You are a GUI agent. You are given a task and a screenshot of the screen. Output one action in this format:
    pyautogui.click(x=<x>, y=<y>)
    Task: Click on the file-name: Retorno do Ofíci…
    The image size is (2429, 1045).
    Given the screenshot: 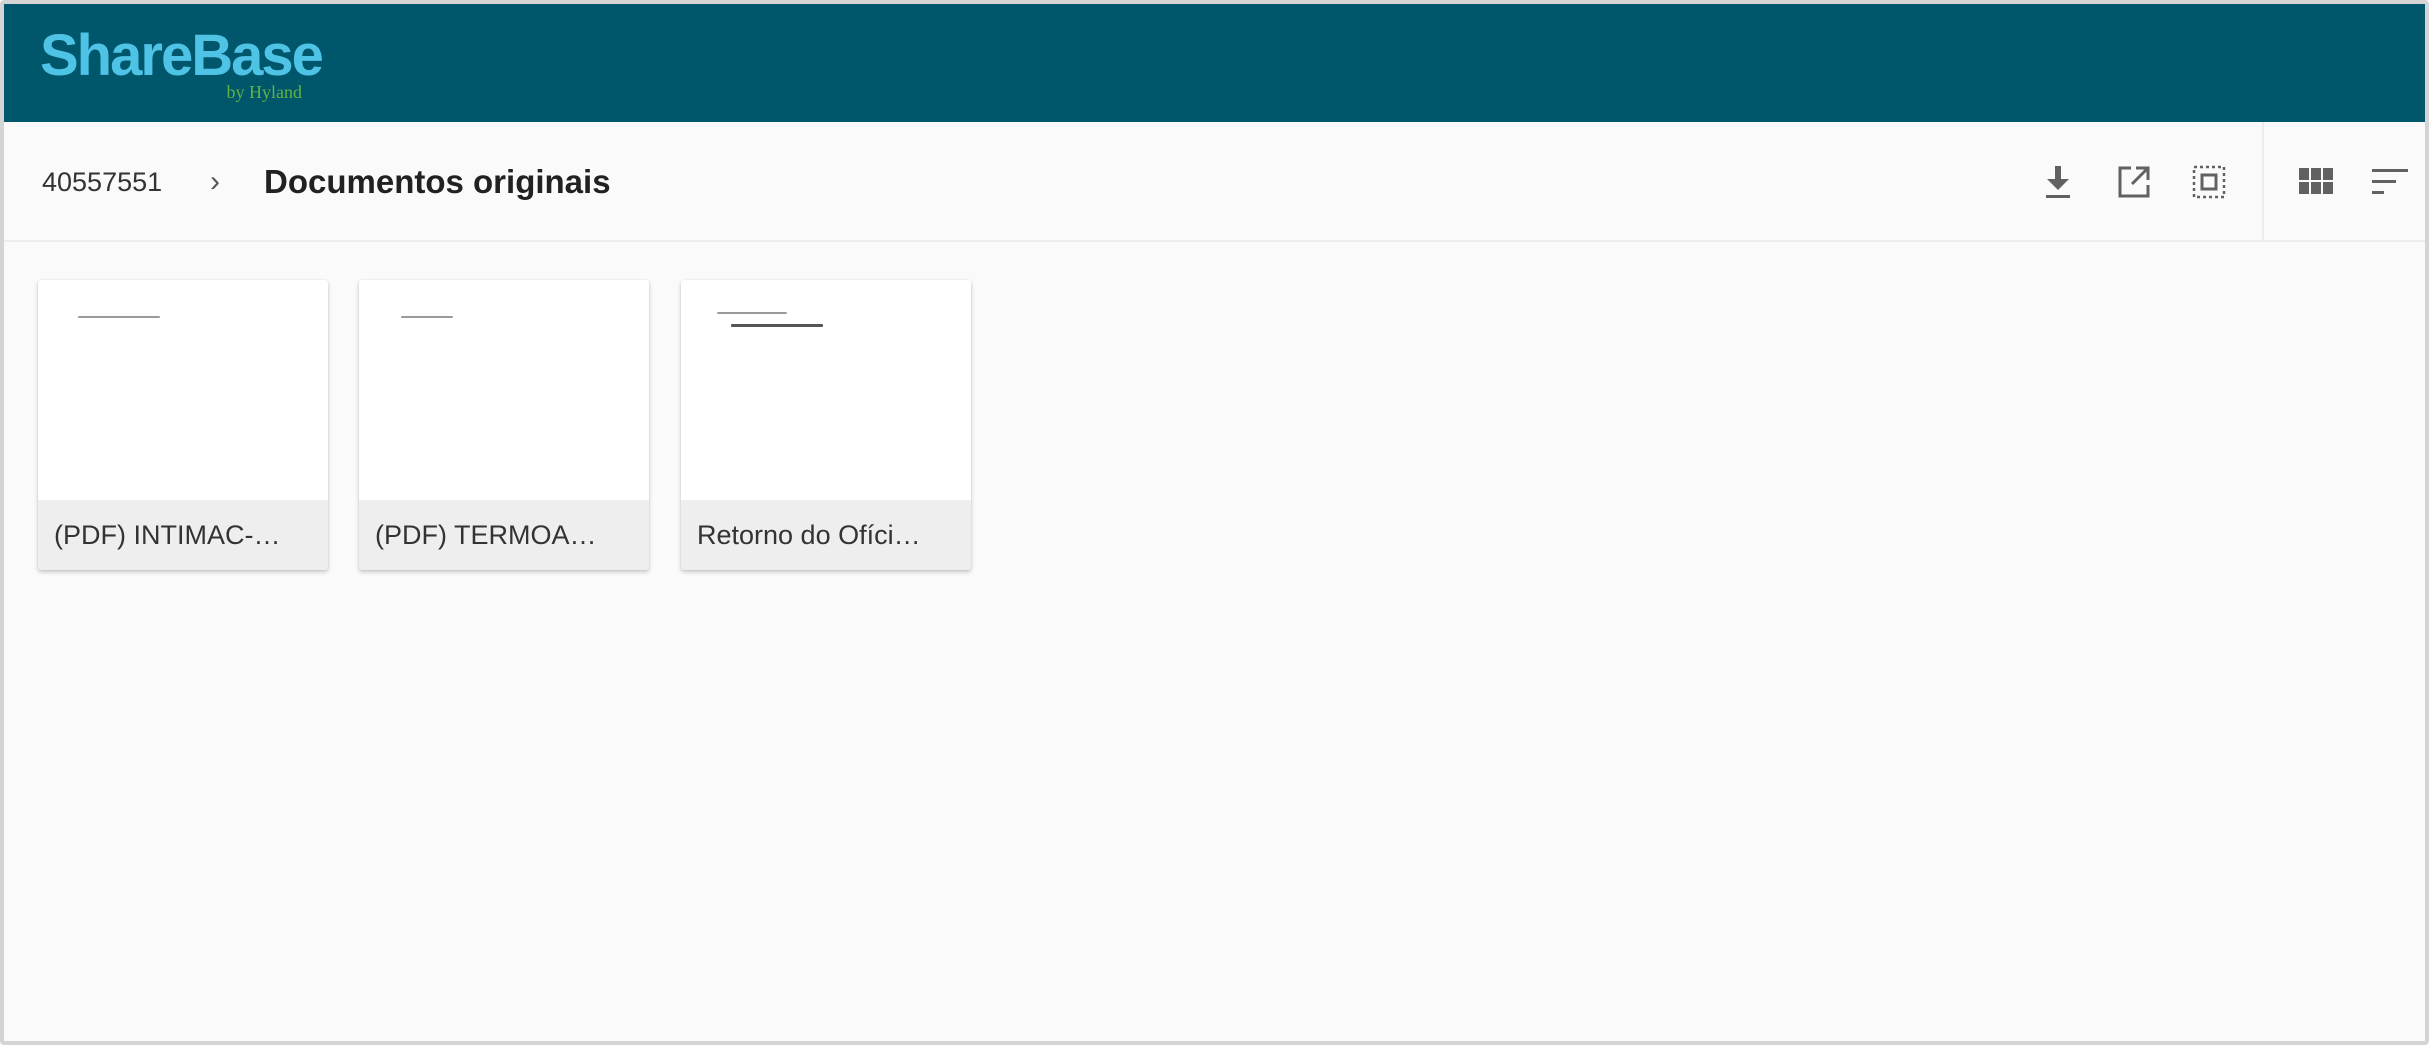 What is the action you would take?
    pyautogui.click(x=826, y=535)
    